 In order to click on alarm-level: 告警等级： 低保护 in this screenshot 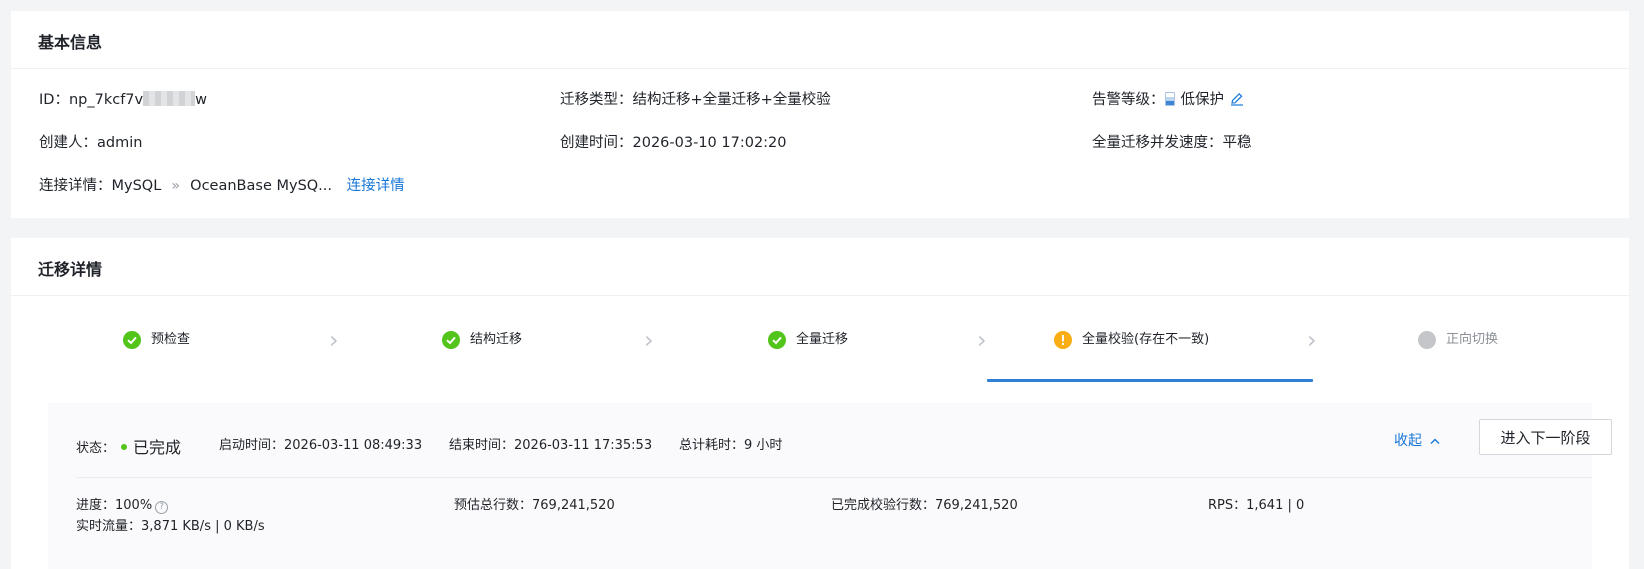, I will do `click(1168, 99)`.